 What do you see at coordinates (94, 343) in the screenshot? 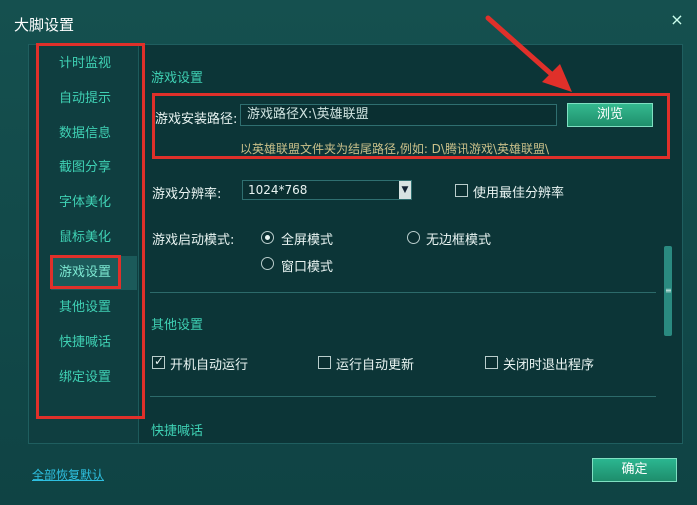
I see `sidebar-item-quick-chat: 快捷喊话` at bounding box center [94, 343].